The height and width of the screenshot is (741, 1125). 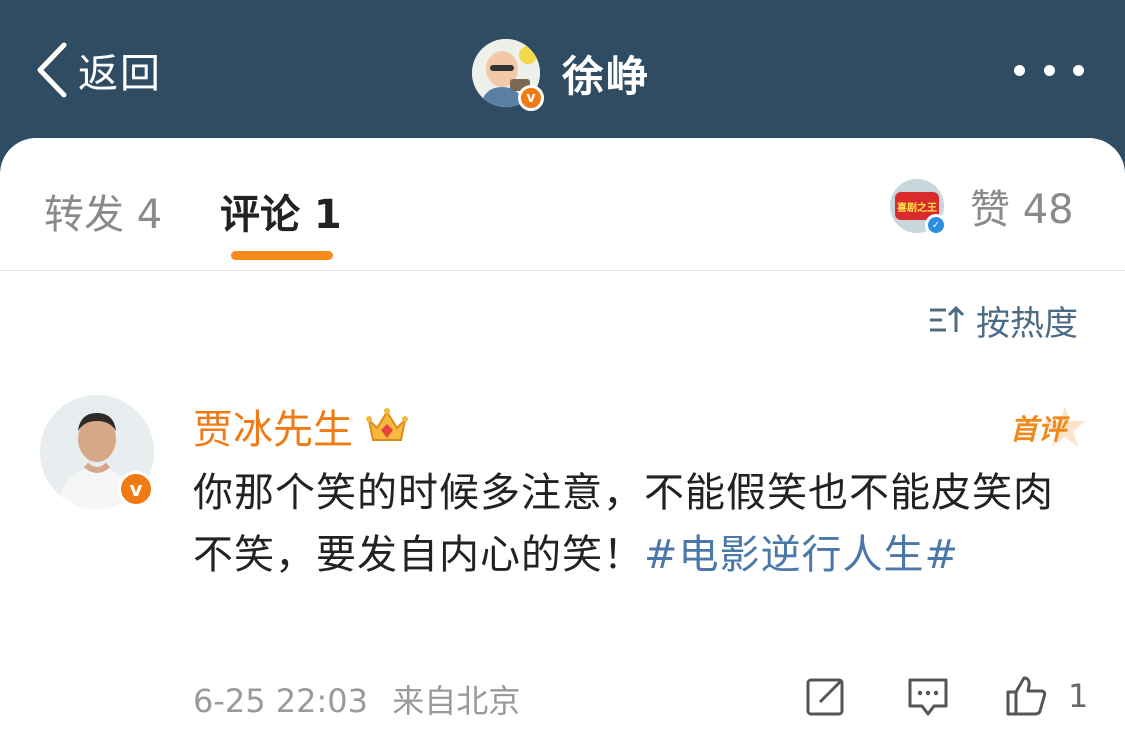 I want to click on verified-blue-badge-icon: ✓, so click(x=936, y=225).